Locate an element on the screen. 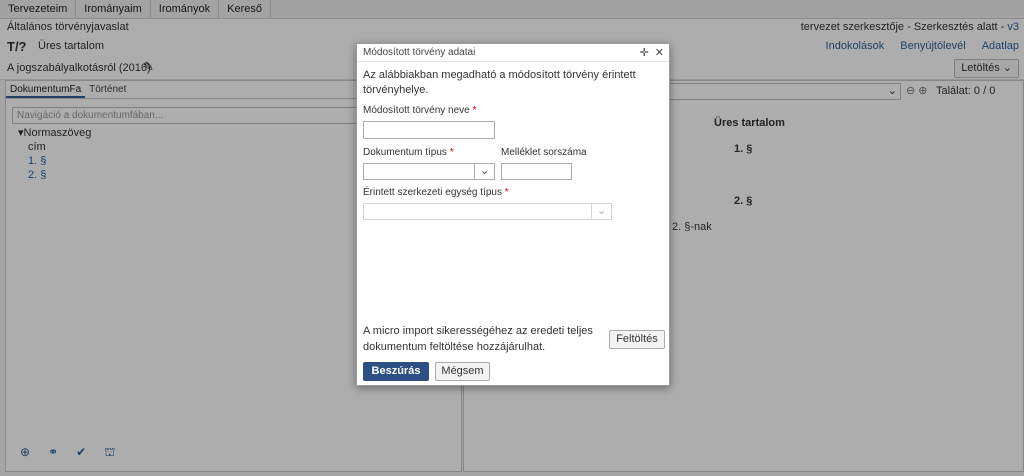 This screenshot has width=1024, height=476. law-name-label: Módosított törvény neve * is located at coordinates (420, 110).